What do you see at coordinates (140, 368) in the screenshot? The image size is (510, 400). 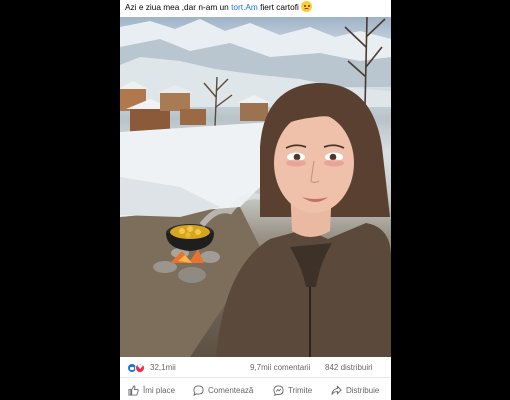 I see `love-reaction-icon` at bounding box center [140, 368].